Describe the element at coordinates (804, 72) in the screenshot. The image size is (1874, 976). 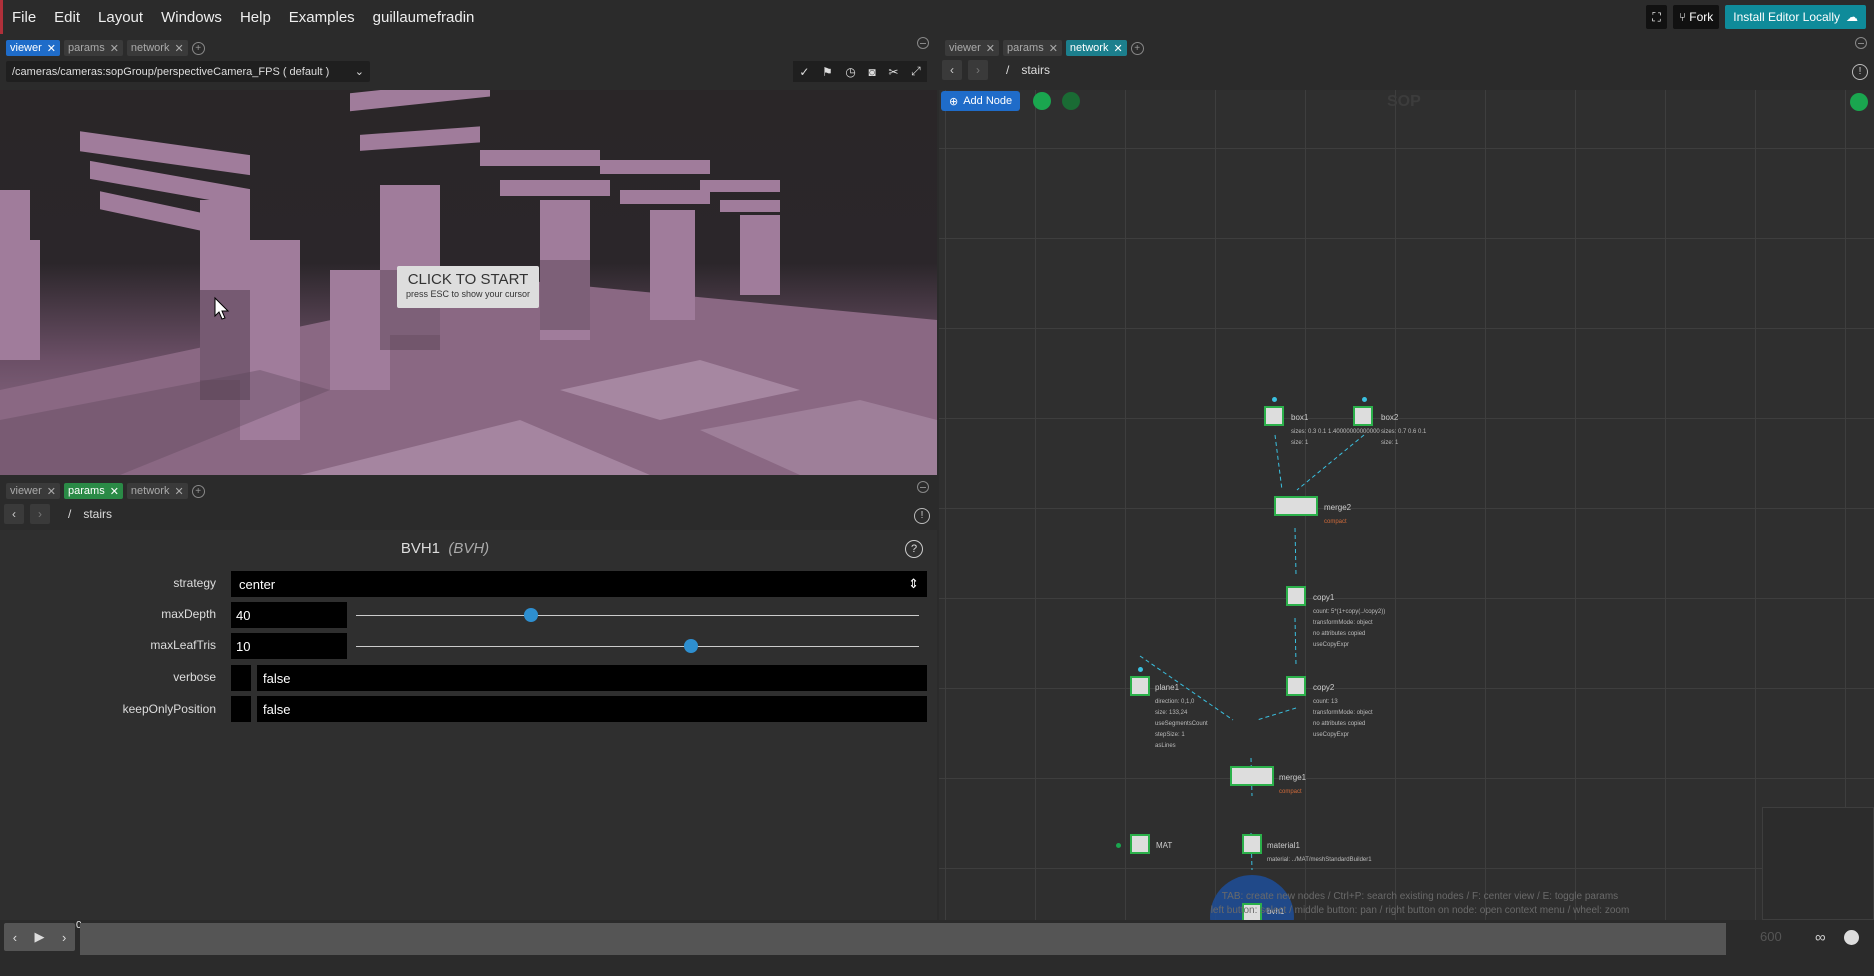
I see `check-icon: ✓` at that location.